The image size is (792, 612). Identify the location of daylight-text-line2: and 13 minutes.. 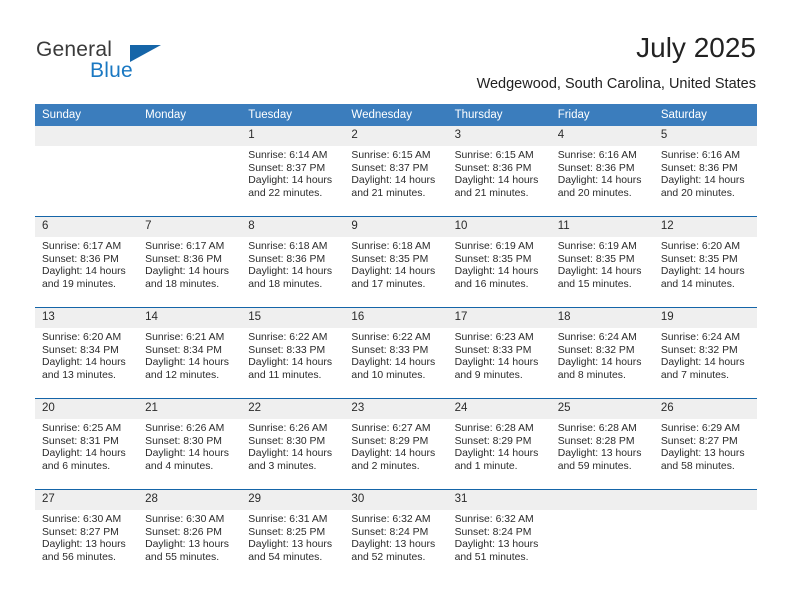
(79, 375).